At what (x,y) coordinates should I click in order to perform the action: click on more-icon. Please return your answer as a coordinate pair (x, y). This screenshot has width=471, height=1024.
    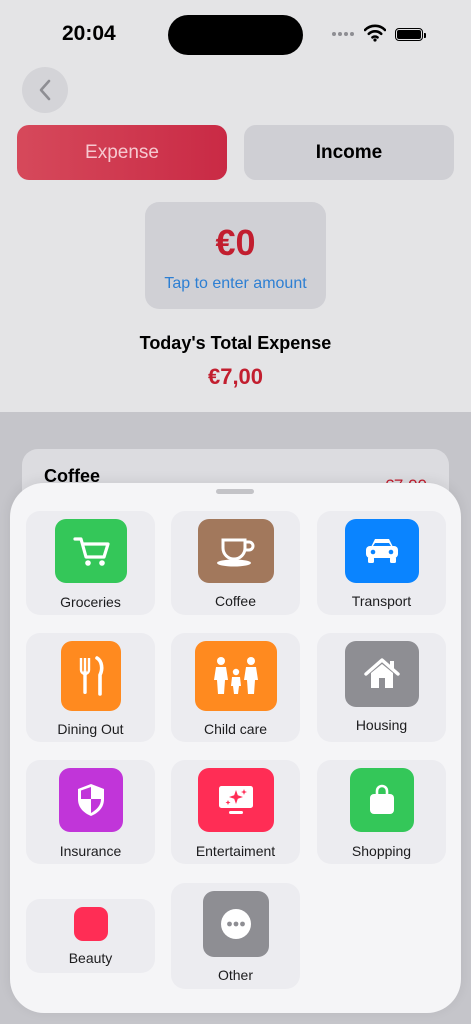
    Looking at the image, I should click on (235, 924).